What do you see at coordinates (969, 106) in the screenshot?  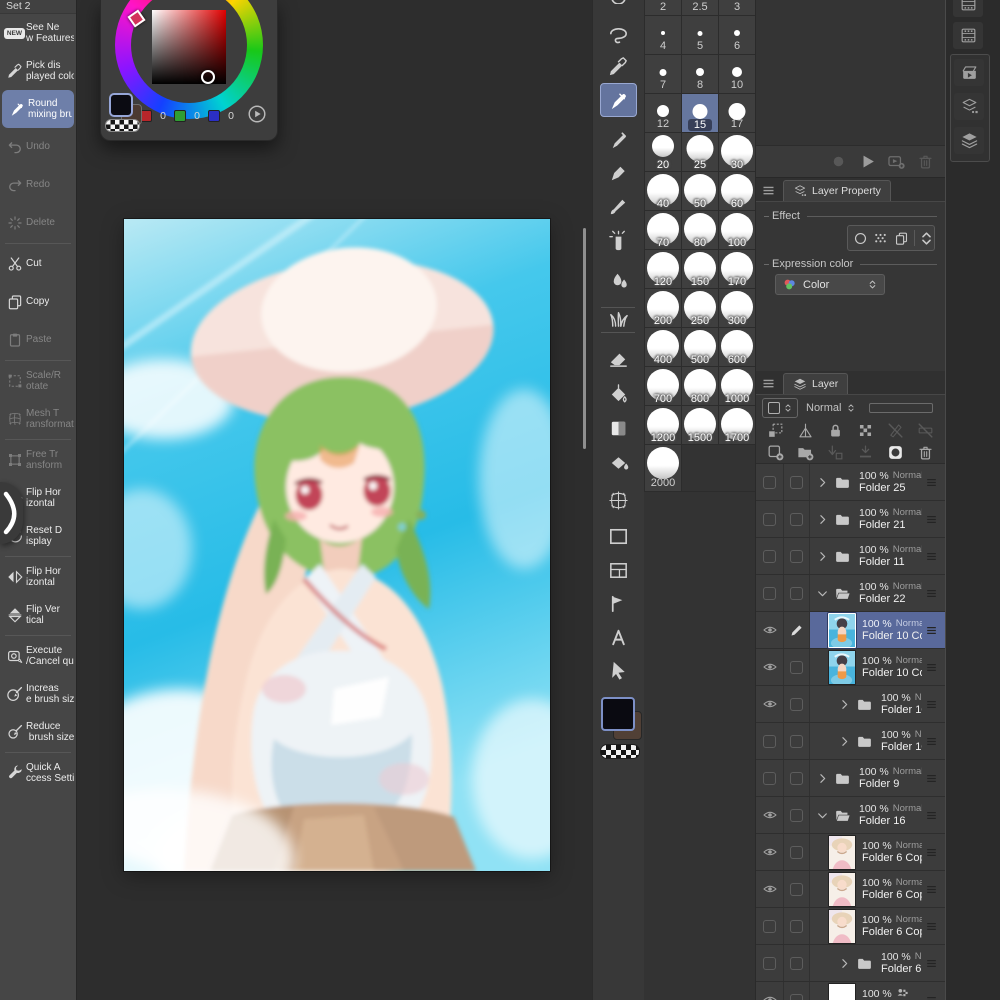 I see `layer-property-panel-button` at bounding box center [969, 106].